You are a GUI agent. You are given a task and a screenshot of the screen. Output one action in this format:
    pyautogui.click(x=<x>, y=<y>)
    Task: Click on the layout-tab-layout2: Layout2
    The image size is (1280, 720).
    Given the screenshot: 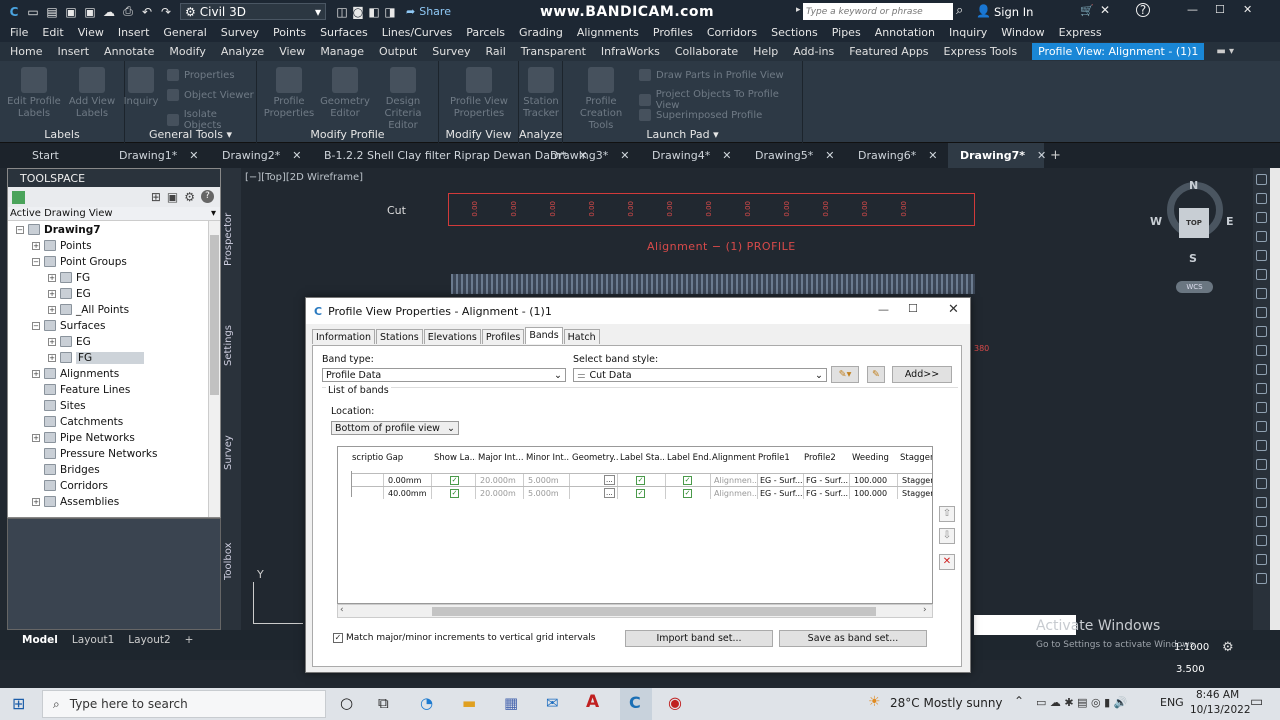 What is the action you would take?
    pyautogui.click(x=149, y=640)
    